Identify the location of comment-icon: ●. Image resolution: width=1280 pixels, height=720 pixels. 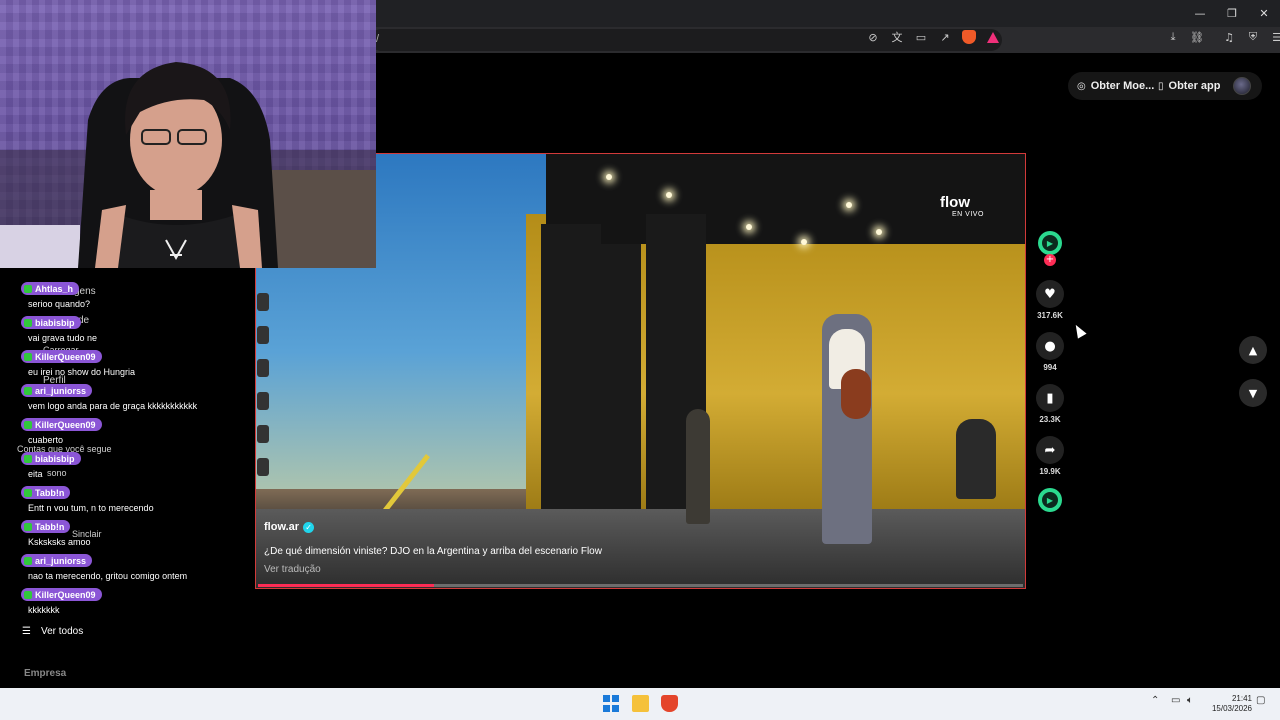
(1050, 346).